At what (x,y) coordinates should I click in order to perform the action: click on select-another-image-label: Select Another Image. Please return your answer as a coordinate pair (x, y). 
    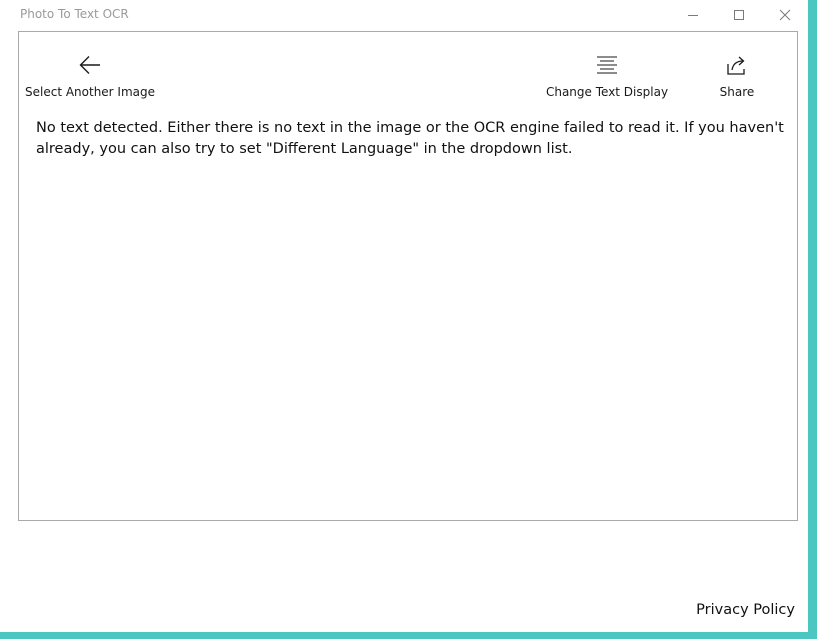
    Looking at the image, I should click on (90, 92).